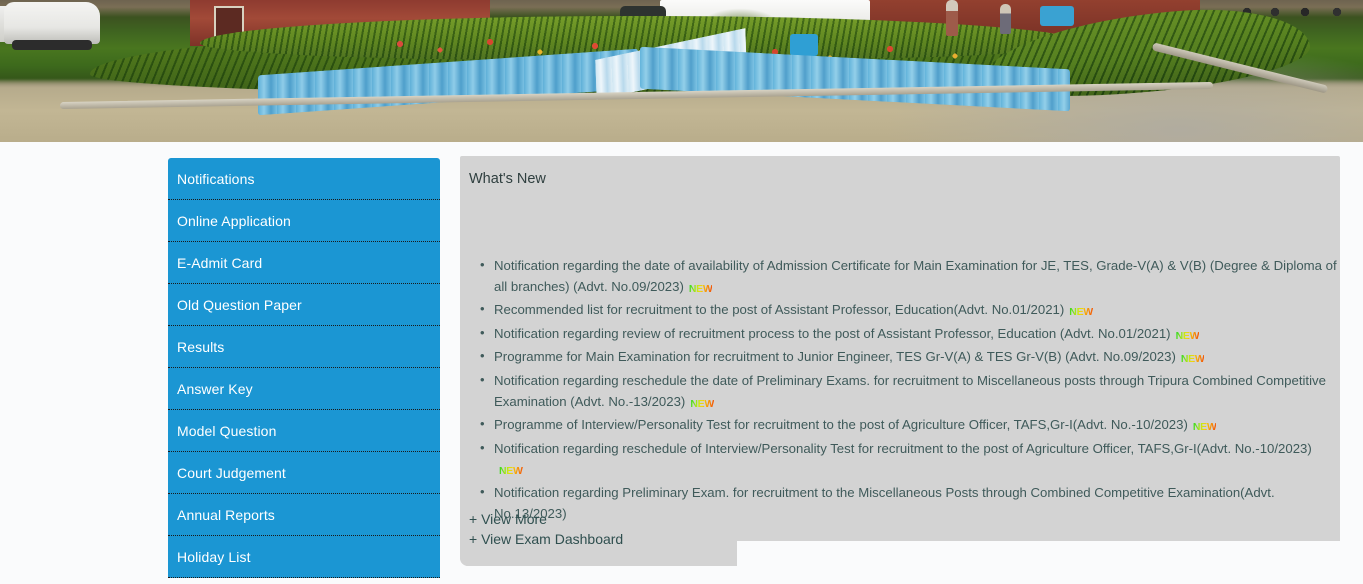 The width and height of the screenshot is (1363, 584). What do you see at coordinates (952, 18) in the screenshot?
I see `banner-person` at bounding box center [952, 18].